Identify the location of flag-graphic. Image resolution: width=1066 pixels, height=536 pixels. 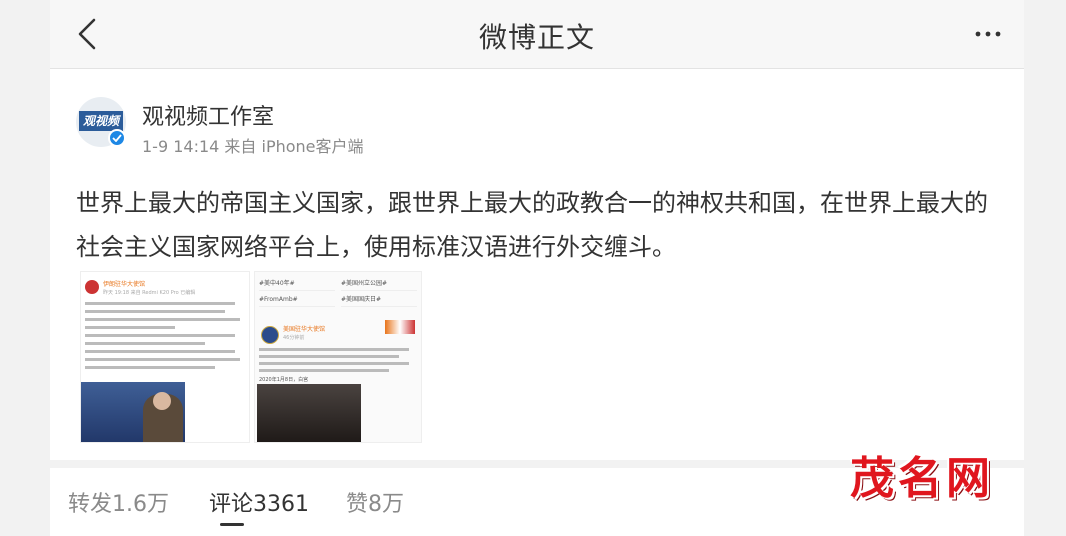
(400, 327).